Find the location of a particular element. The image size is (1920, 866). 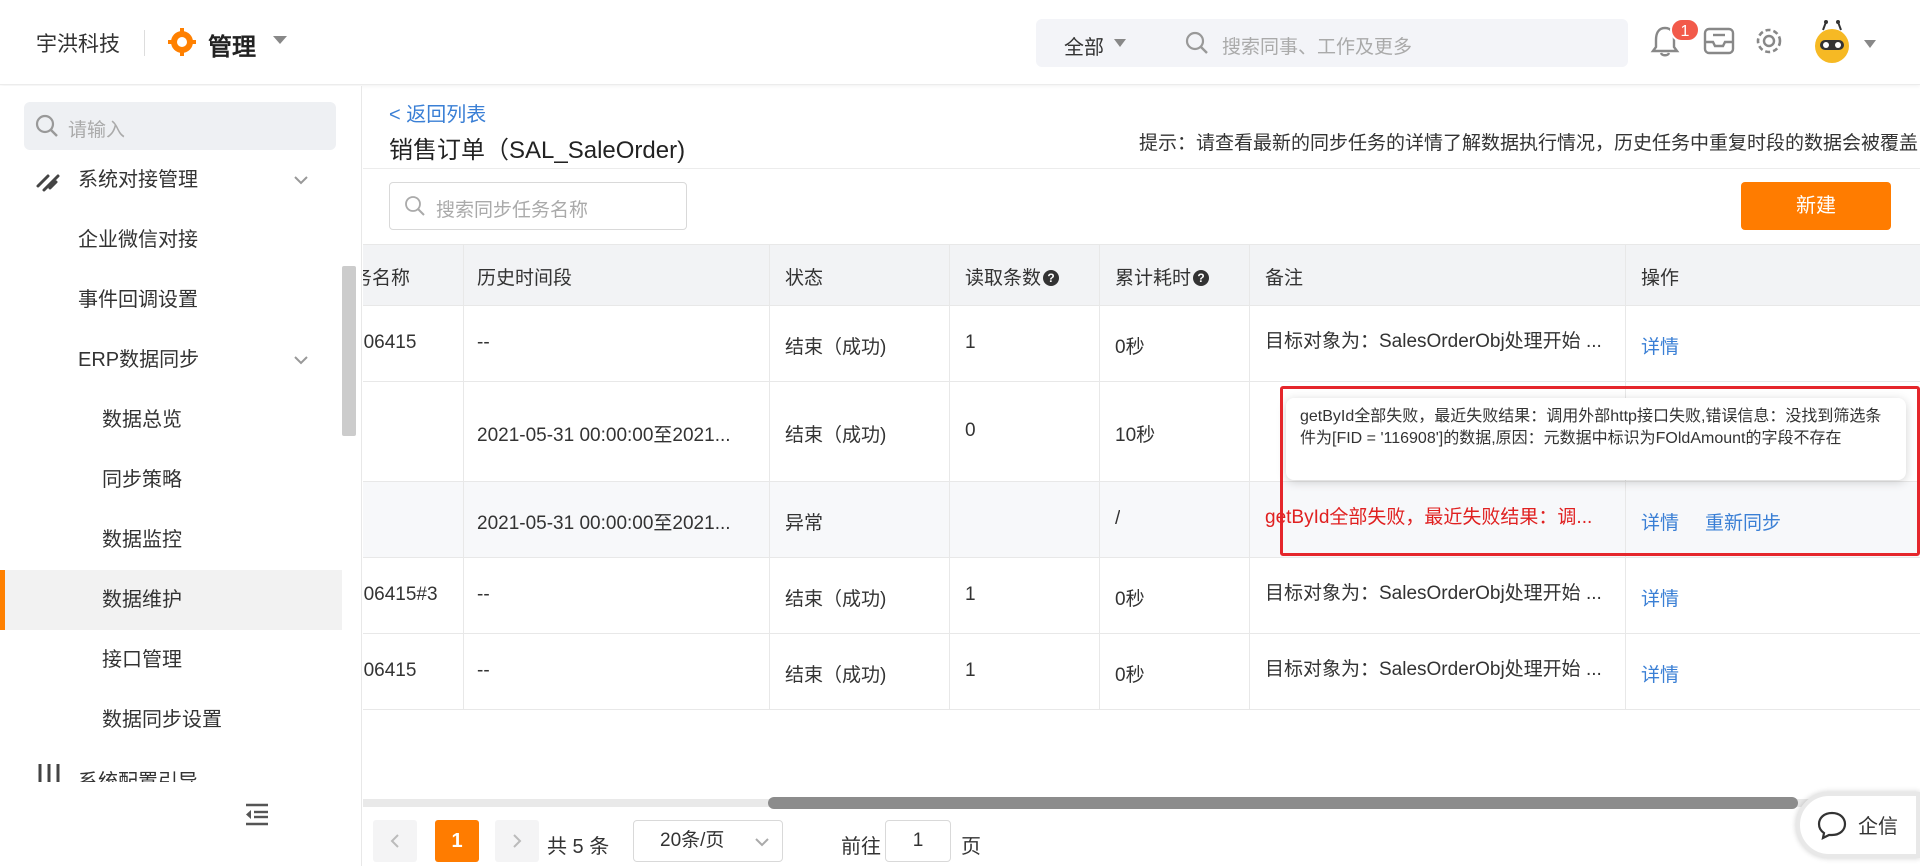

global-search-input: 搜索同事、工作及更多 is located at coordinates (1317, 45).